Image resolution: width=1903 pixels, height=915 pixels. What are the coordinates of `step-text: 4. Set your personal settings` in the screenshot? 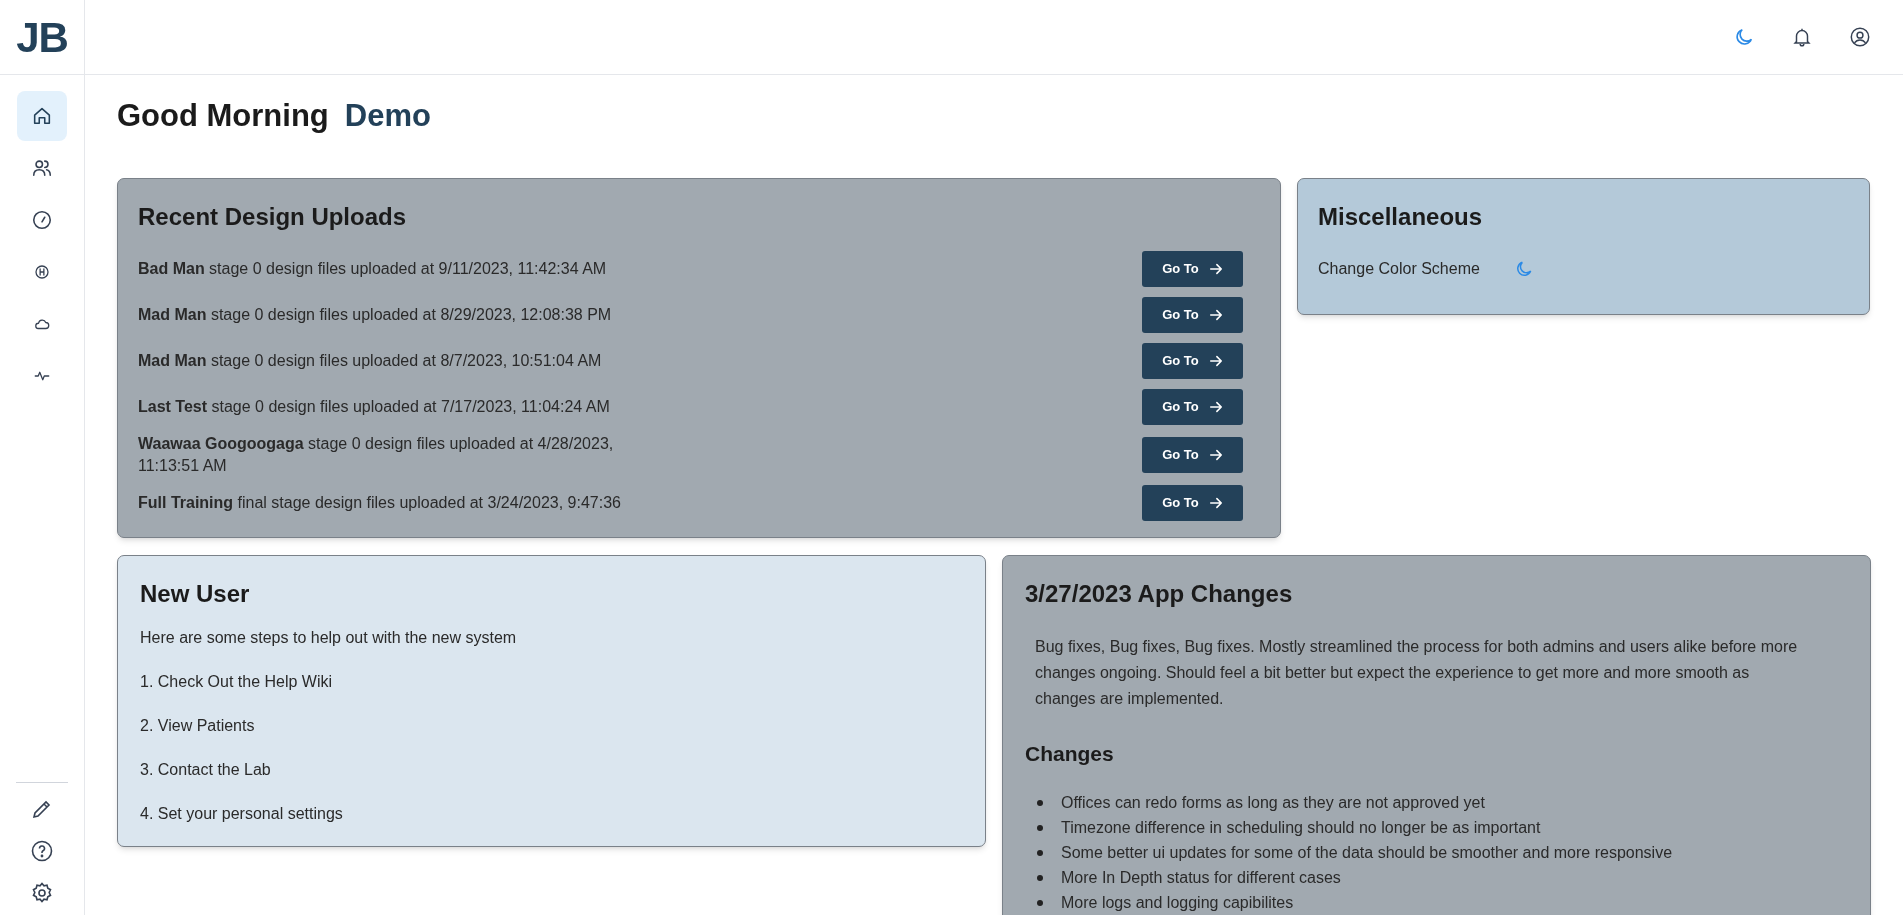 It's located at (242, 813).